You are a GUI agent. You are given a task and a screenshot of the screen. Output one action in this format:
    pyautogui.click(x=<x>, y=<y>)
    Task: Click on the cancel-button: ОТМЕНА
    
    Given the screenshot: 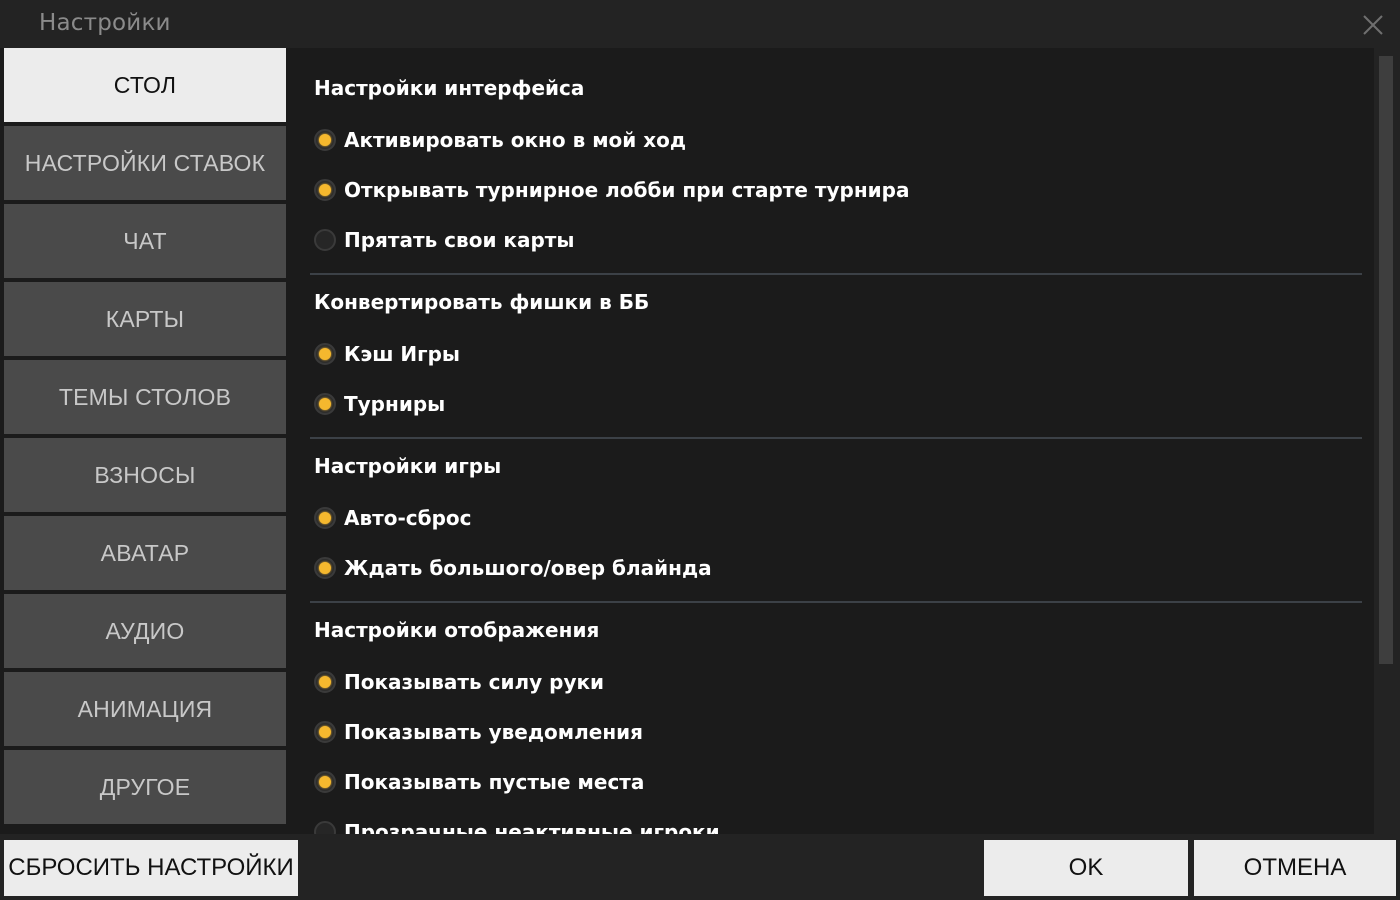 What is the action you would take?
    pyautogui.click(x=1295, y=868)
    